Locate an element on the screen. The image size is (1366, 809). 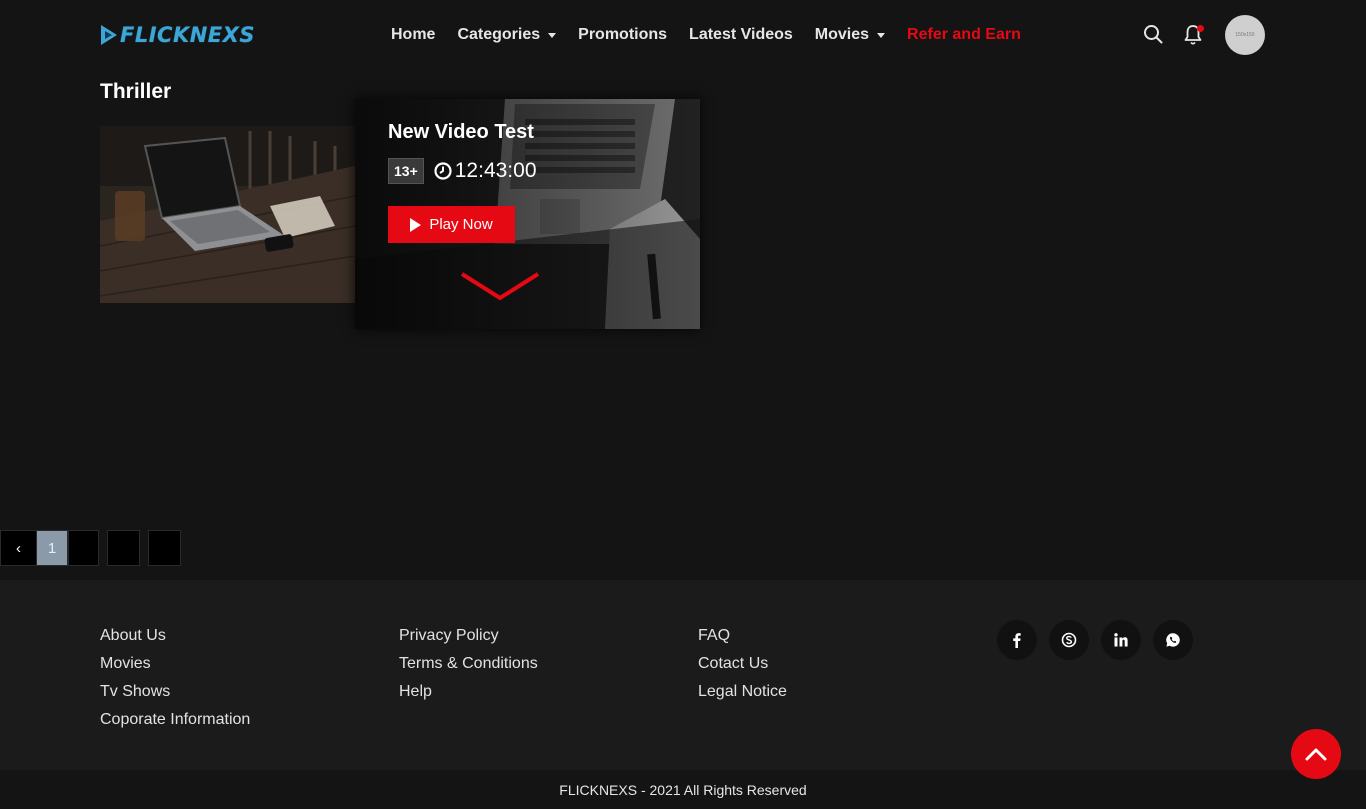
footer-link-terms: Terms & Conditions is located at coordinates (468, 664).